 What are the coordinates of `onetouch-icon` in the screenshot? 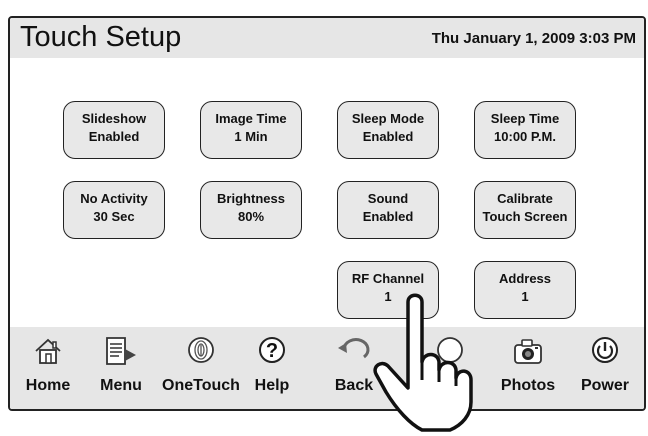 It's located at (201, 350).